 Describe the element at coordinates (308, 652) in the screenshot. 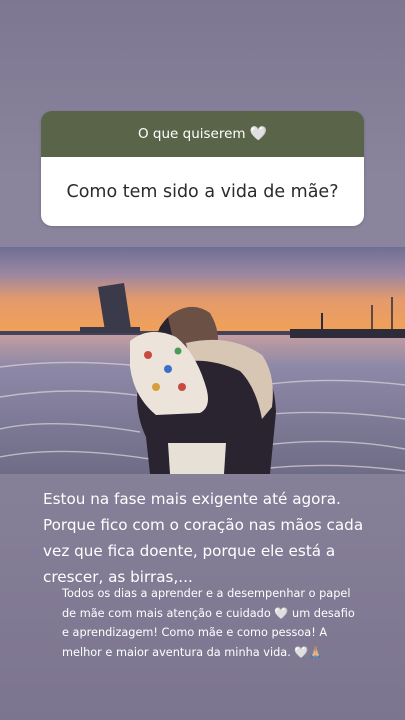

I see `heart-praying-hands-icon: 🤍🙏🏼` at that location.